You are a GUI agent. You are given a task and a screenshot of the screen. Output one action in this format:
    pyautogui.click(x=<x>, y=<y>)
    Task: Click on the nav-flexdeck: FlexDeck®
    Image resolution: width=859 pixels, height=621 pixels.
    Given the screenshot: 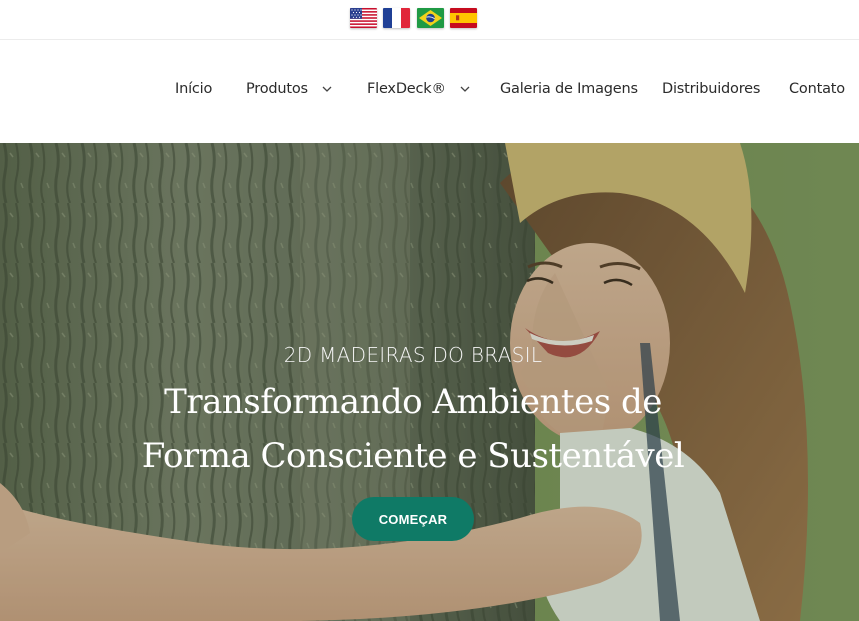 What is the action you would take?
    pyautogui.click(x=418, y=89)
    